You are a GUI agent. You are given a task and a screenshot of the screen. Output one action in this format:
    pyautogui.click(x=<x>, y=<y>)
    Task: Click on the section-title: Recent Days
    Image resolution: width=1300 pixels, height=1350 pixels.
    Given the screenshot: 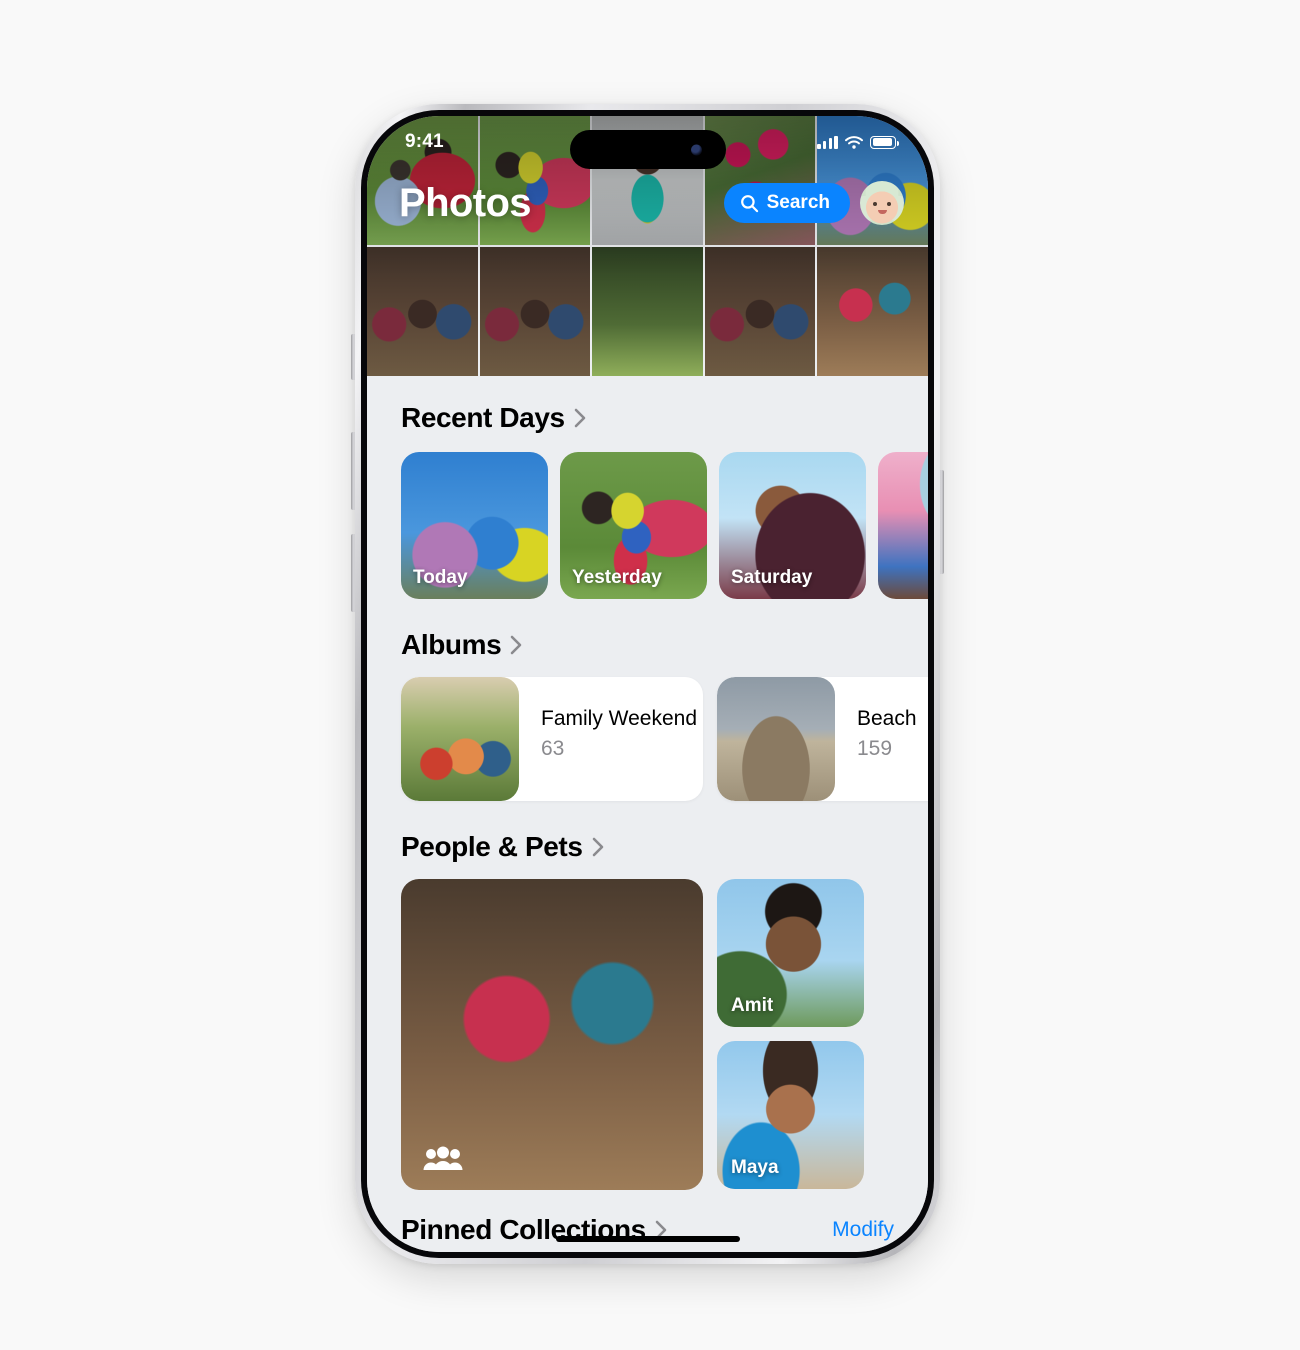 What is the action you would take?
    pyautogui.click(x=483, y=417)
    